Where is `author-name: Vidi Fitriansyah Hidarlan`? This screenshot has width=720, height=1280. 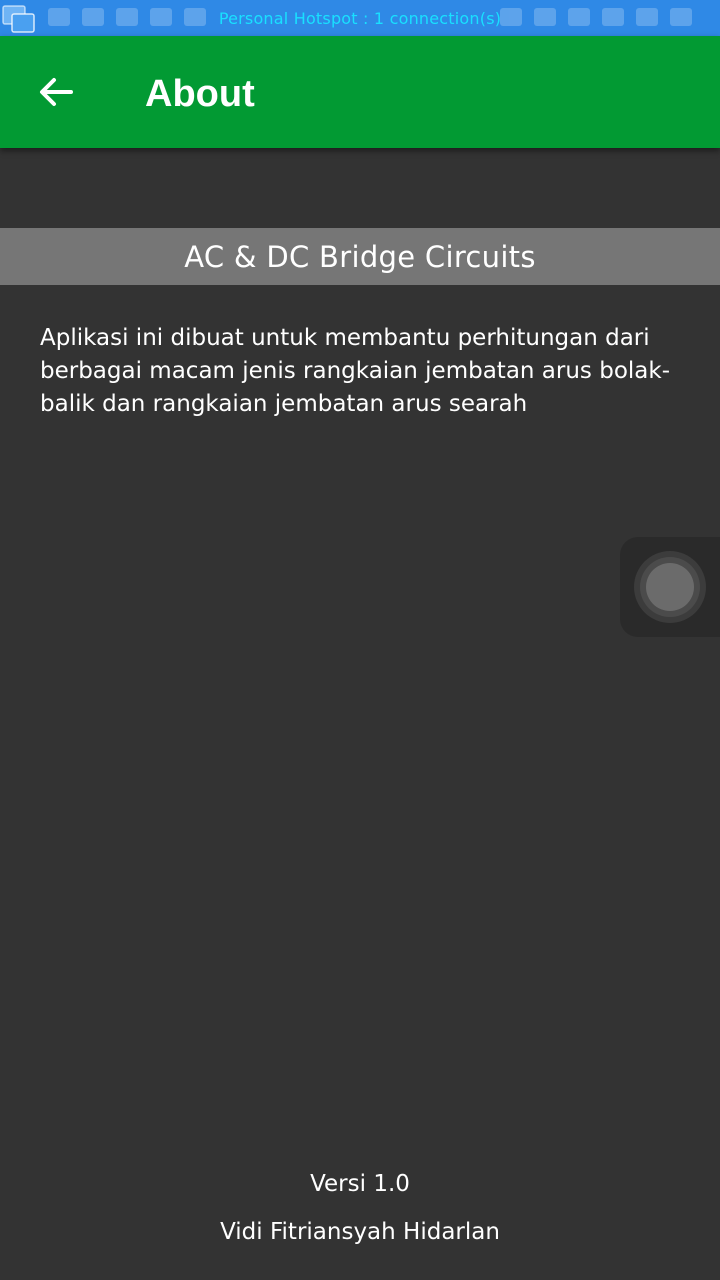 author-name: Vidi Fitriansyah Hidarlan is located at coordinates (360, 1232).